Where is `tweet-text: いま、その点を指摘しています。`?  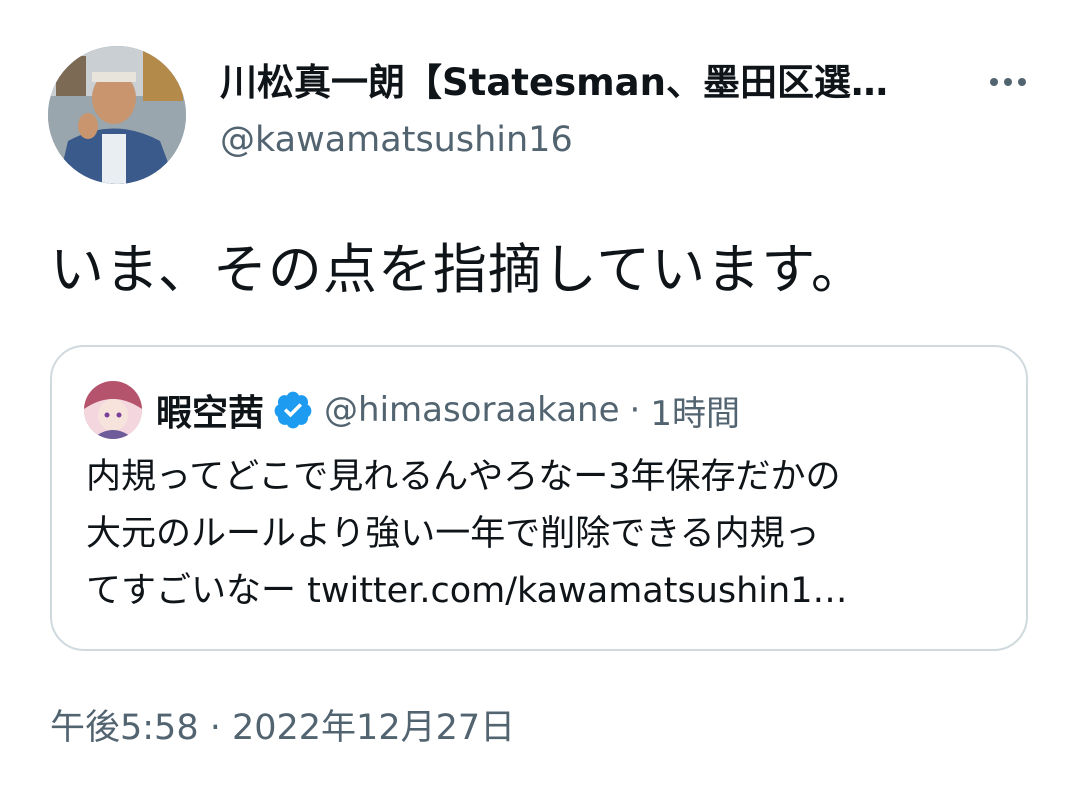
tweet-text: いま、その点を指摘しています。 is located at coordinates (458, 269).